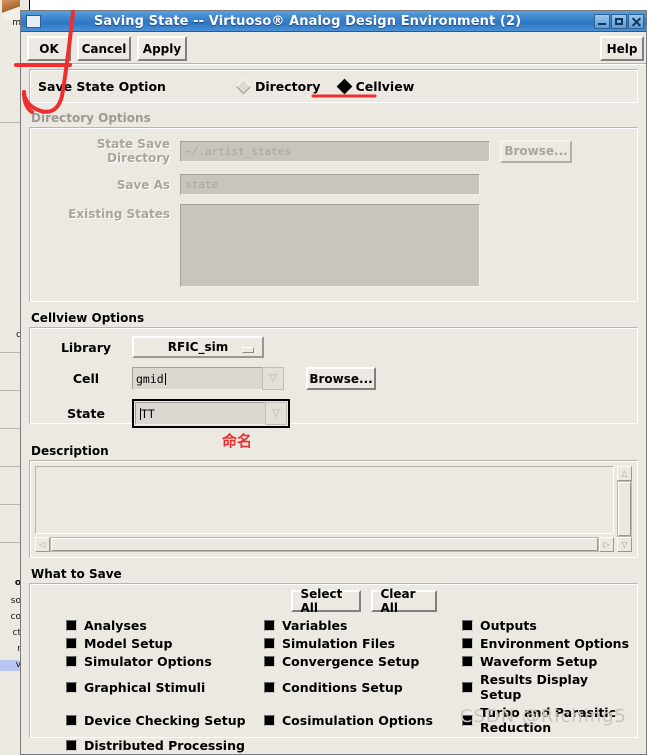 The width and height of the screenshot is (647, 755). What do you see at coordinates (636, 21) in the screenshot?
I see `close-icon` at bounding box center [636, 21].